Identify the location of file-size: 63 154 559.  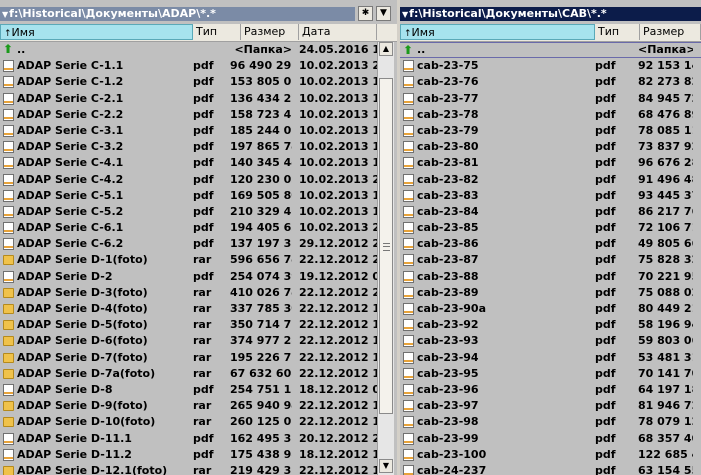
(665, 469).